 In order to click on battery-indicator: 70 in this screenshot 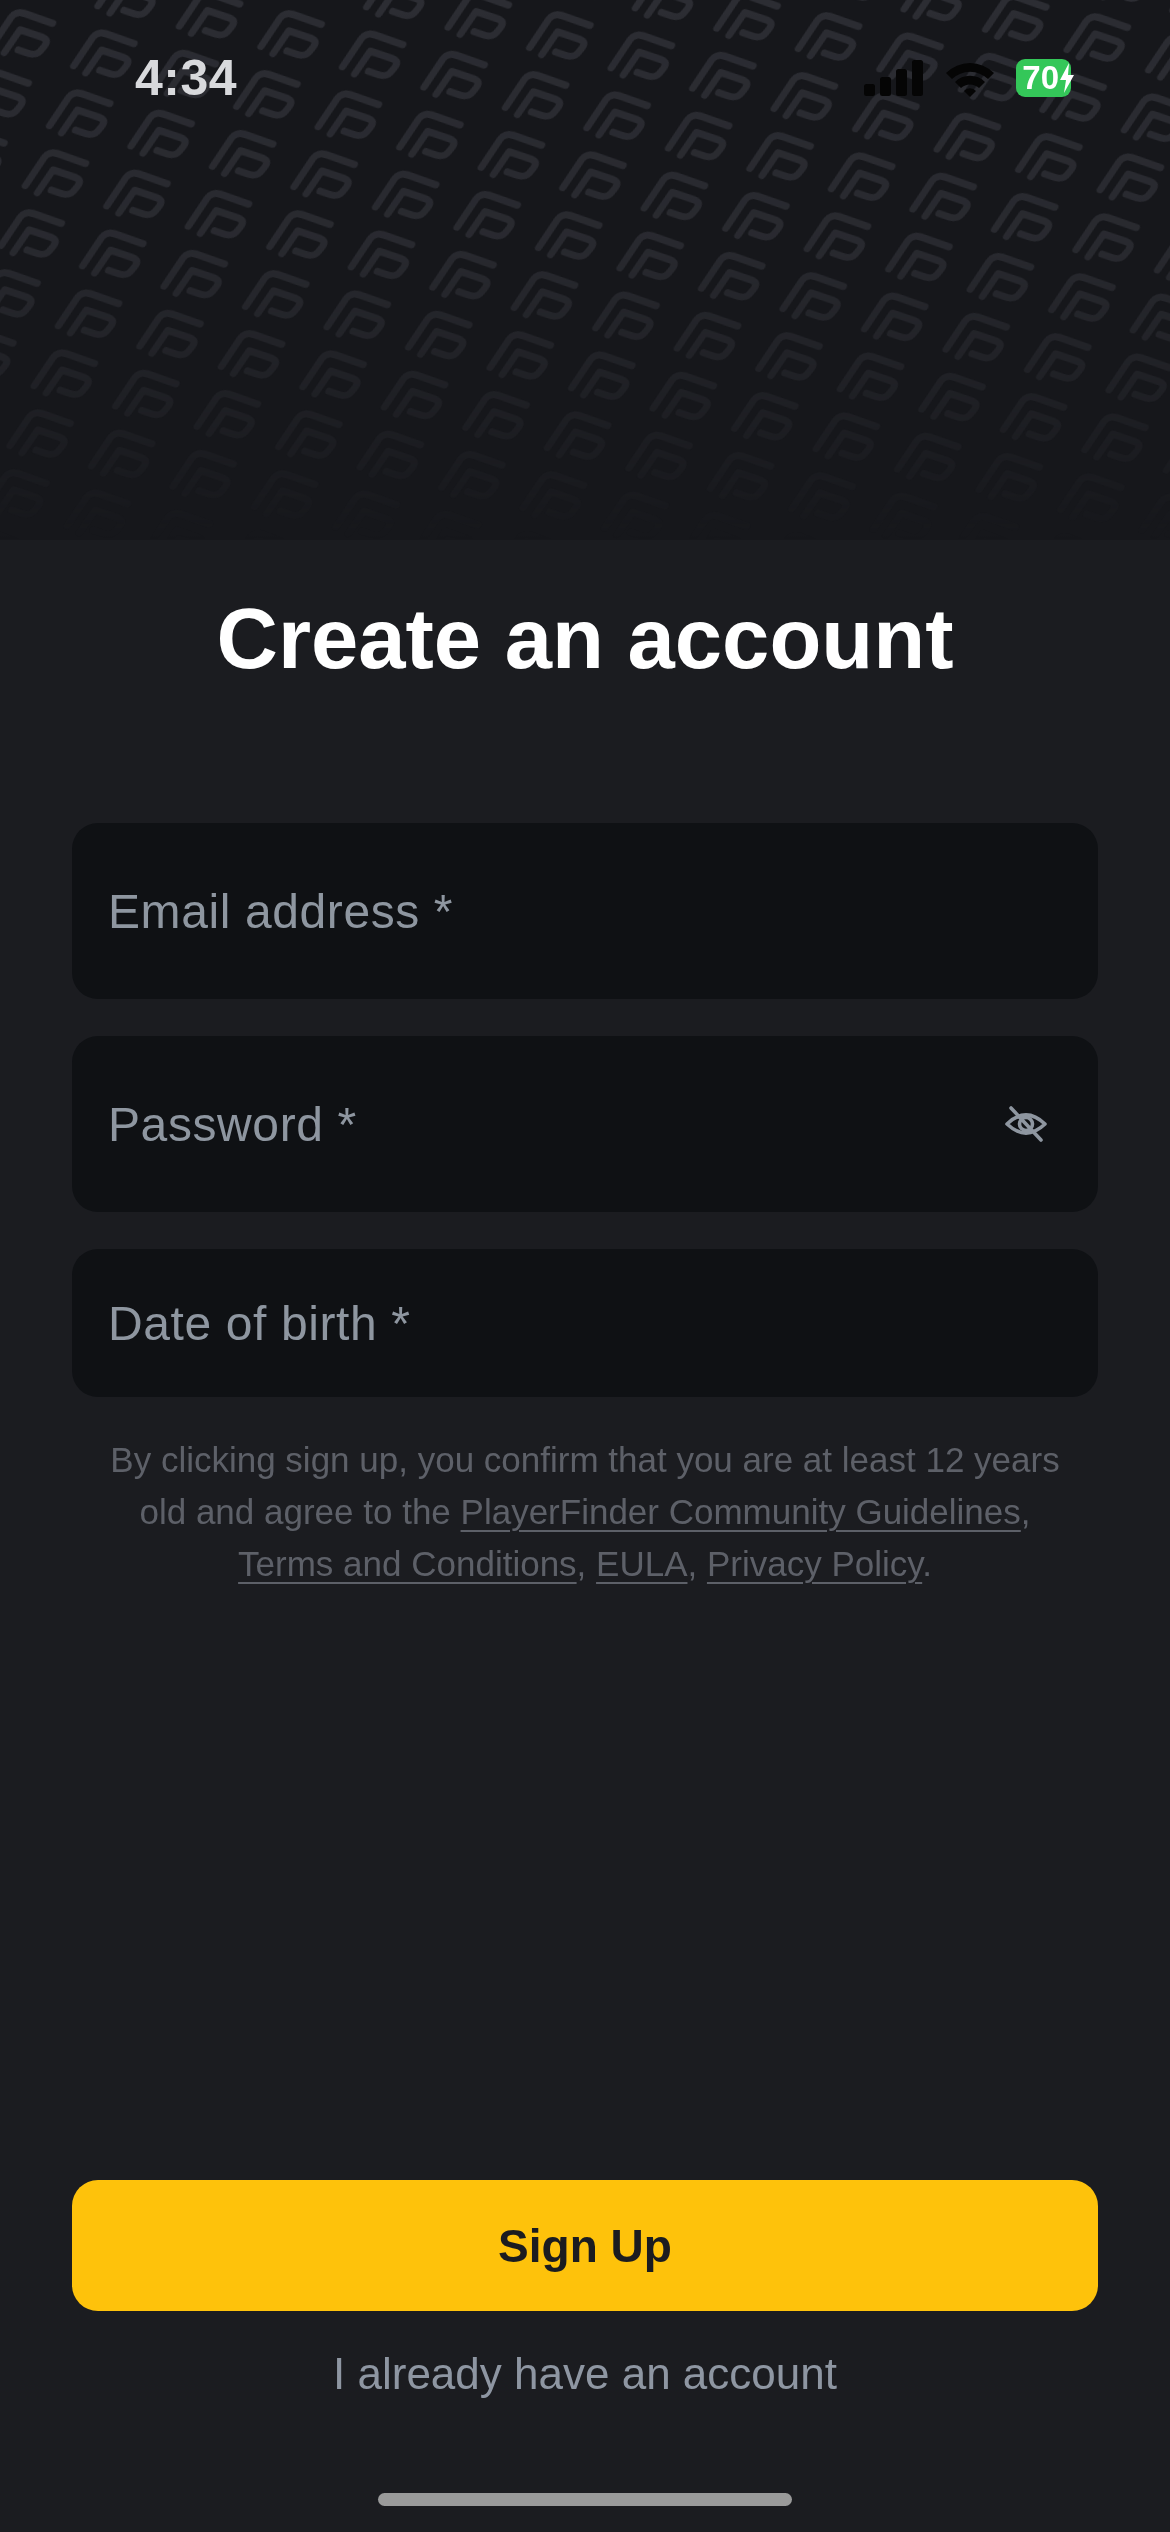, I will do `click(1043, 78)`.